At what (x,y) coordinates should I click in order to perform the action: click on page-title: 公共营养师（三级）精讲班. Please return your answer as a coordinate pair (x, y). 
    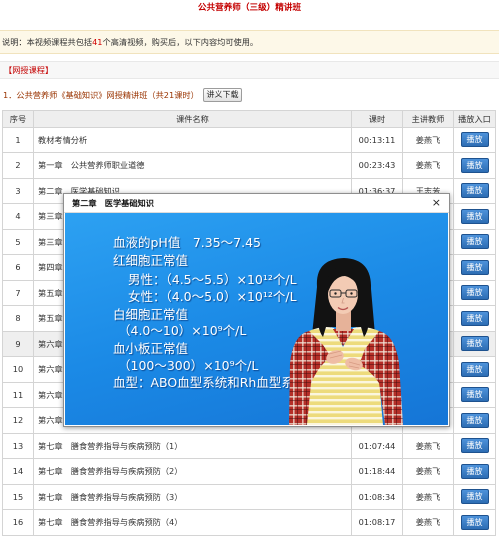
    Looking at the image, I should click on (249, 8).